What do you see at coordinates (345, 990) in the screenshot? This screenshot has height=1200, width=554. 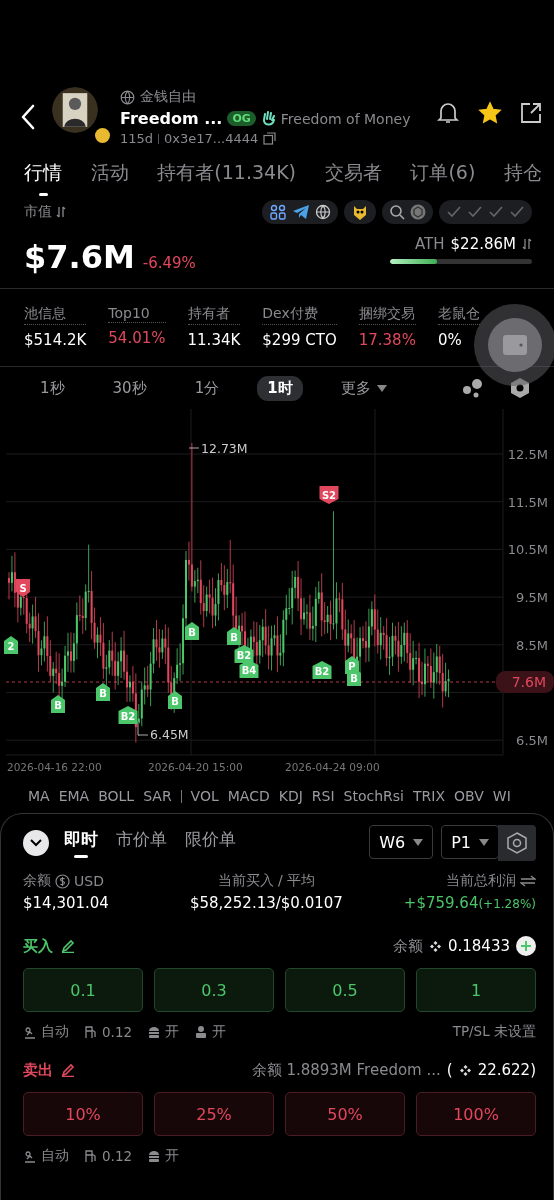 I see `buy-amount-button: 0.5` at bounding box center [345, 990].